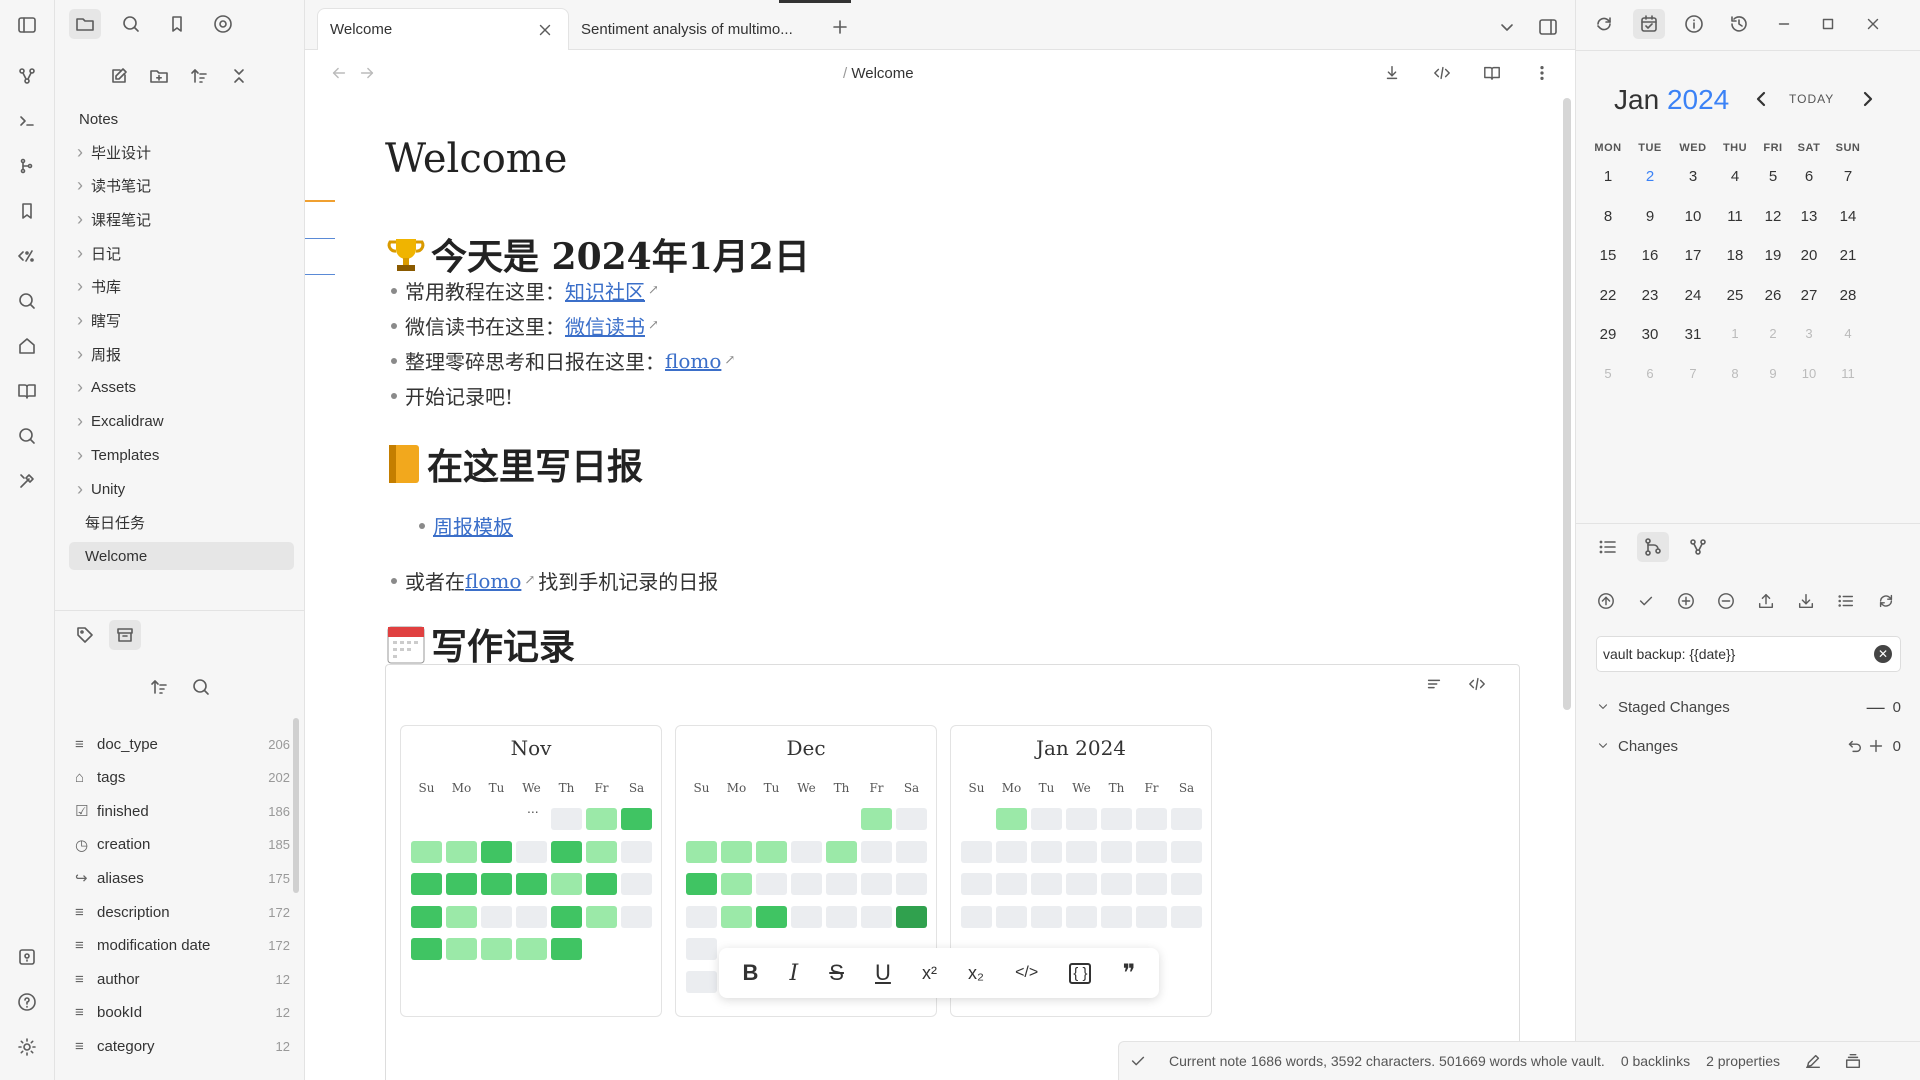 The height and width of the screenshot is (1080, 1920). I want to click on collapse-all-icon, so click(239, 76).